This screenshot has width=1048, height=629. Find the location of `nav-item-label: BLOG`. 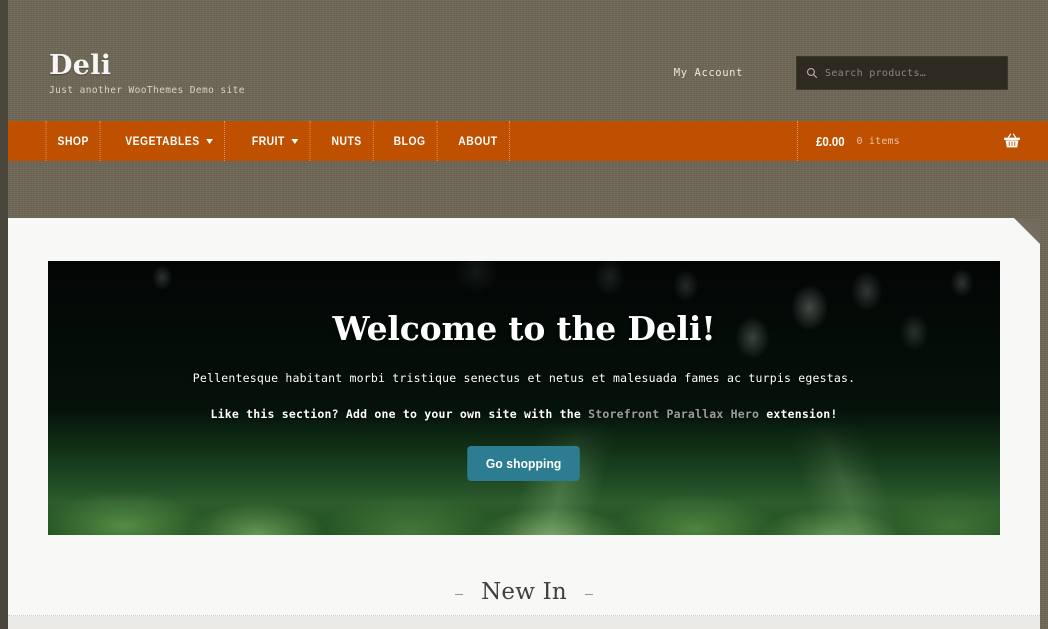

nav-item-label: BLOG is located at coordinates (409, 141).